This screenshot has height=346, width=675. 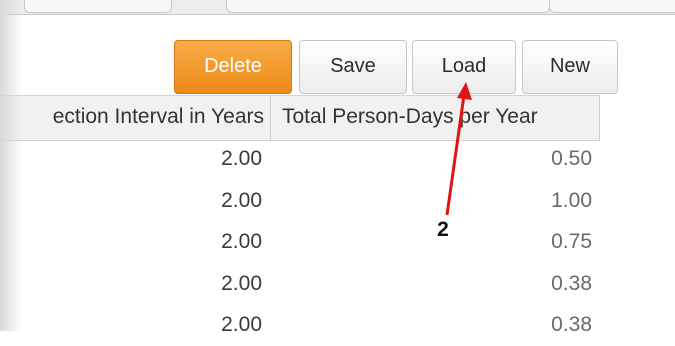 I want to click on table-row: 2.00 0.50, so click(x=300, y=159).